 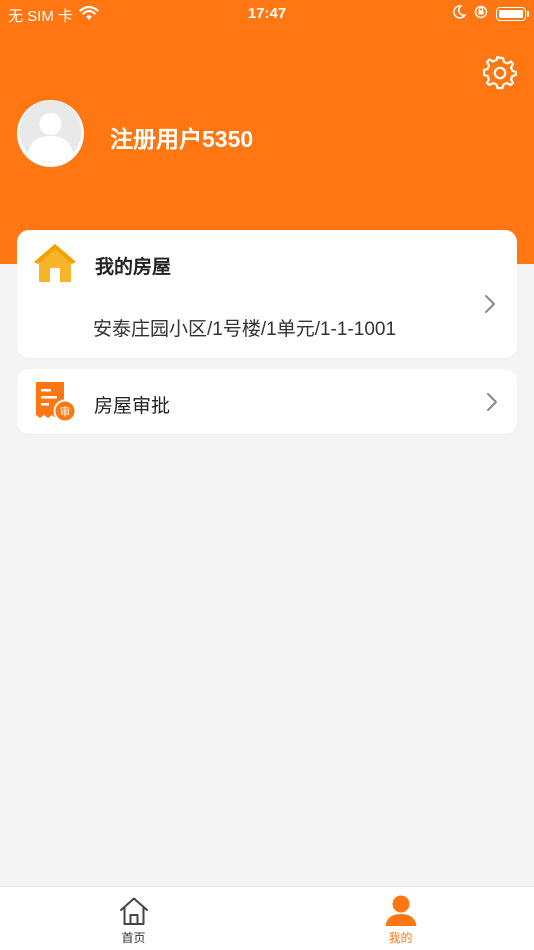 I want to click on tab-mine: 我的, so click(x=400, y=918).